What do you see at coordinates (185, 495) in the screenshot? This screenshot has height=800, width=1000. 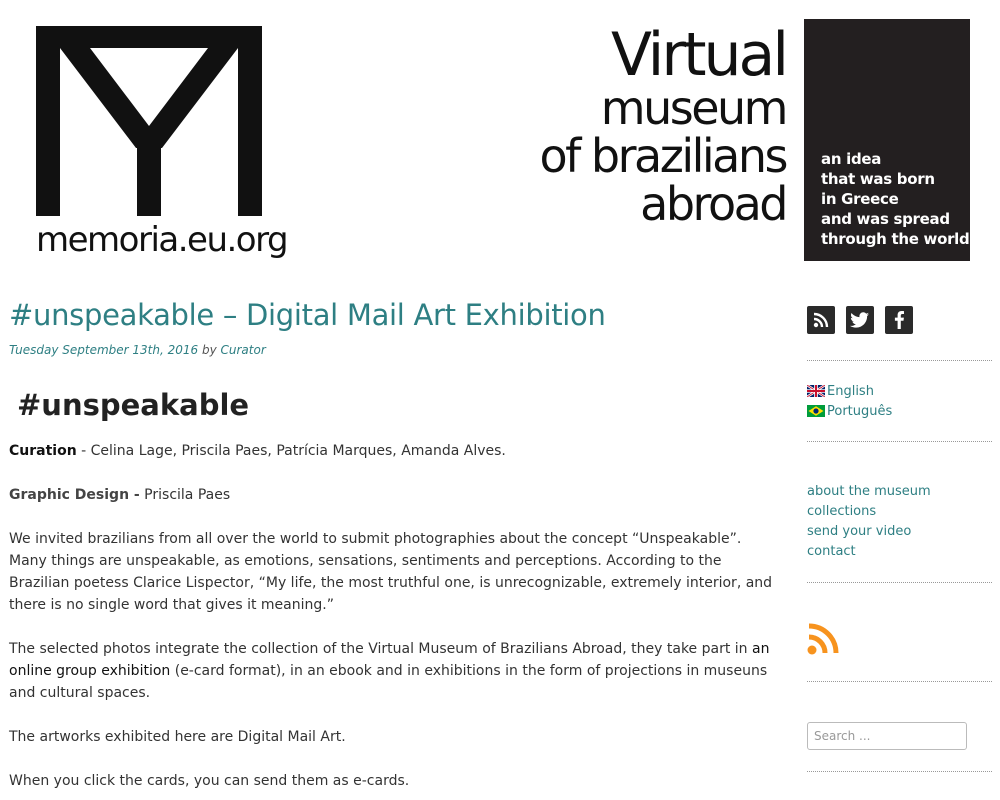 I see `design-text: Priscila Paes` at bounding box center [185, 495].